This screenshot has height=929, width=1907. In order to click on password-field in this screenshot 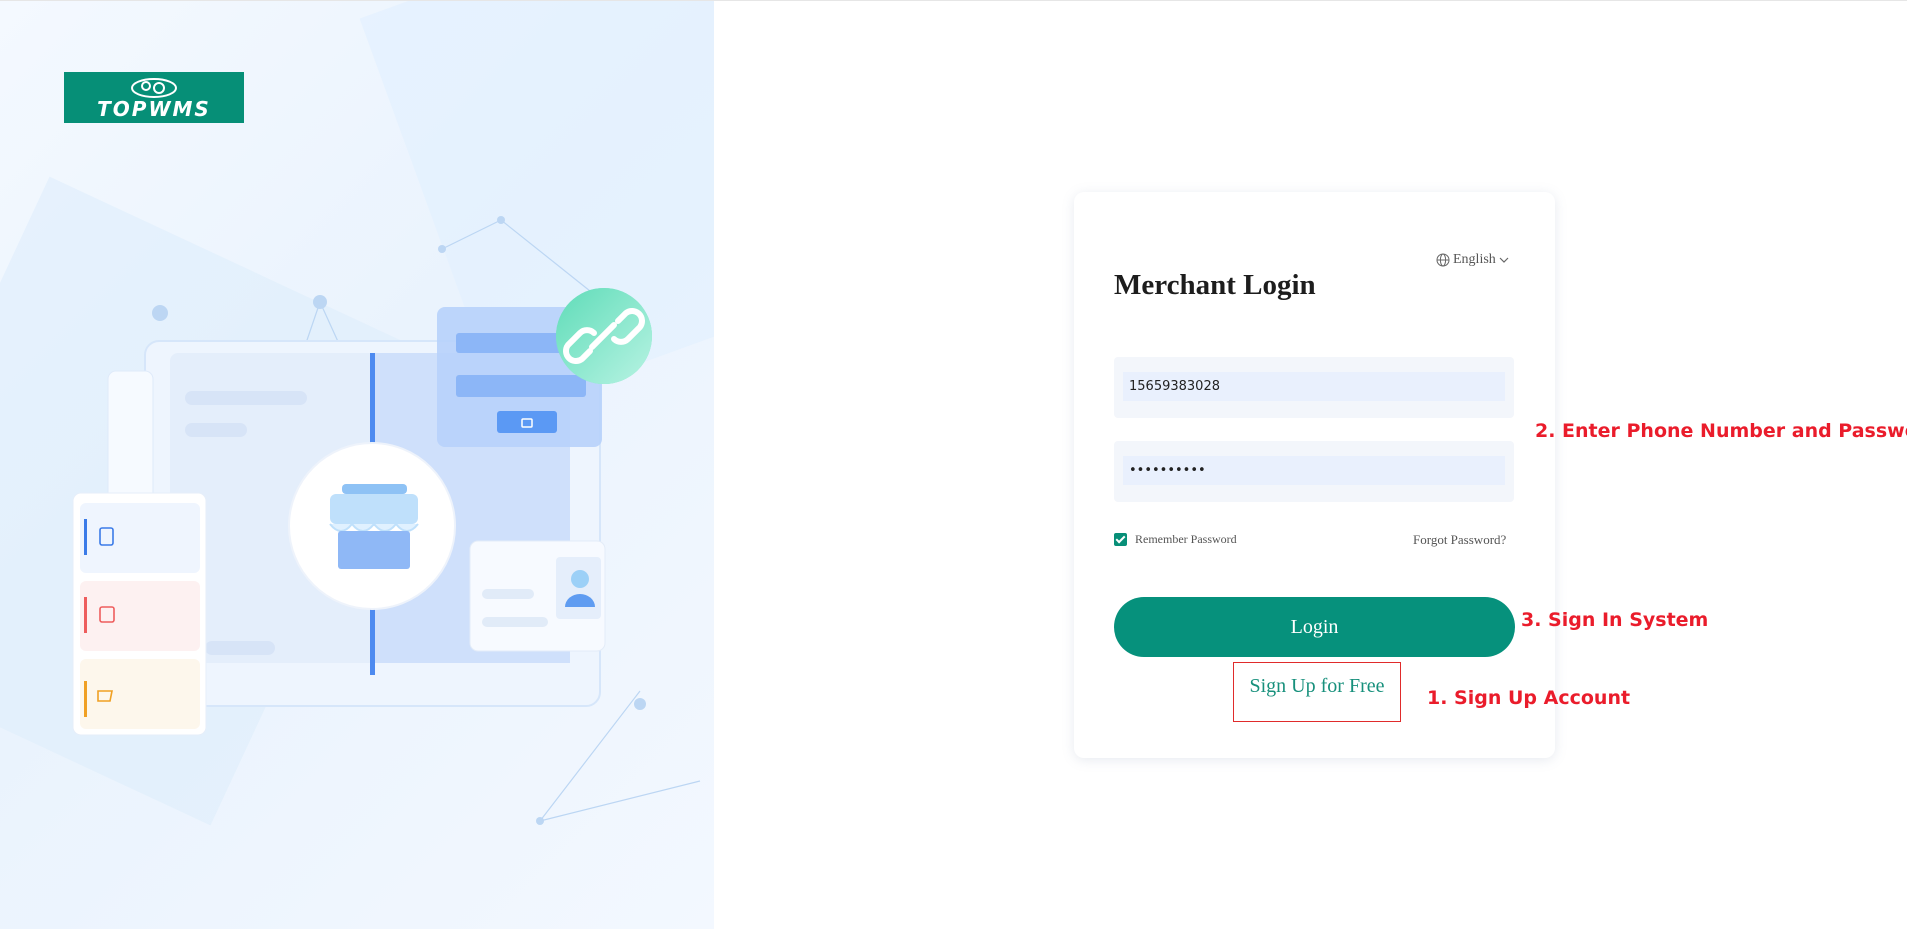, I will do `click(1314, 471)`.